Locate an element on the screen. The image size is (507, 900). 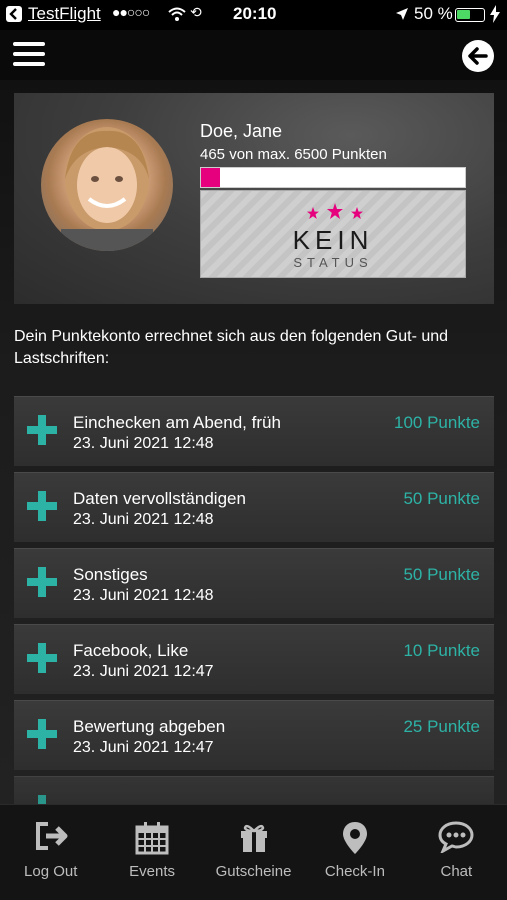
transaction-title: Facebook, Like is located at coordinates (131, 650).